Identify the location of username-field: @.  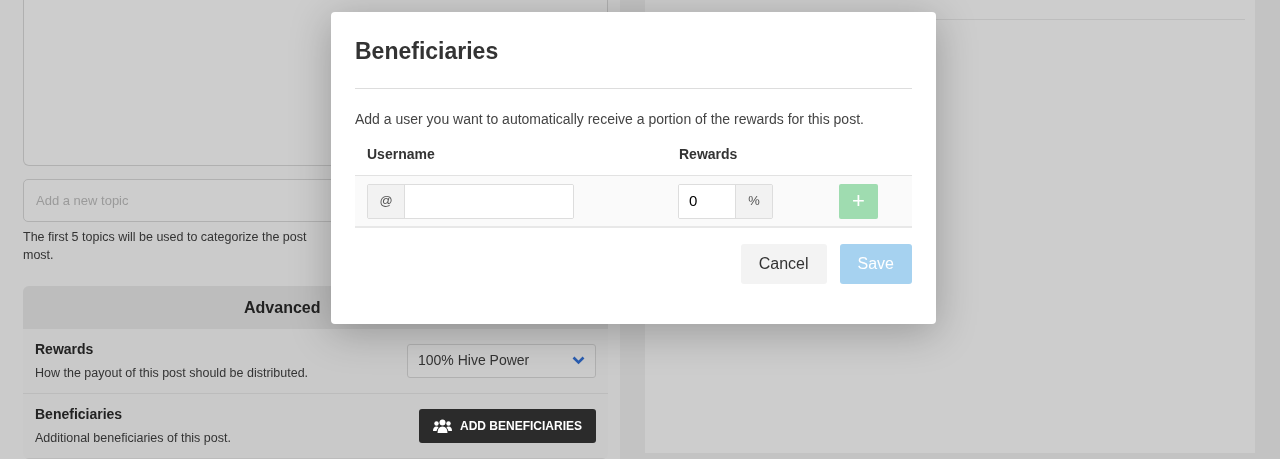
(470, 201).